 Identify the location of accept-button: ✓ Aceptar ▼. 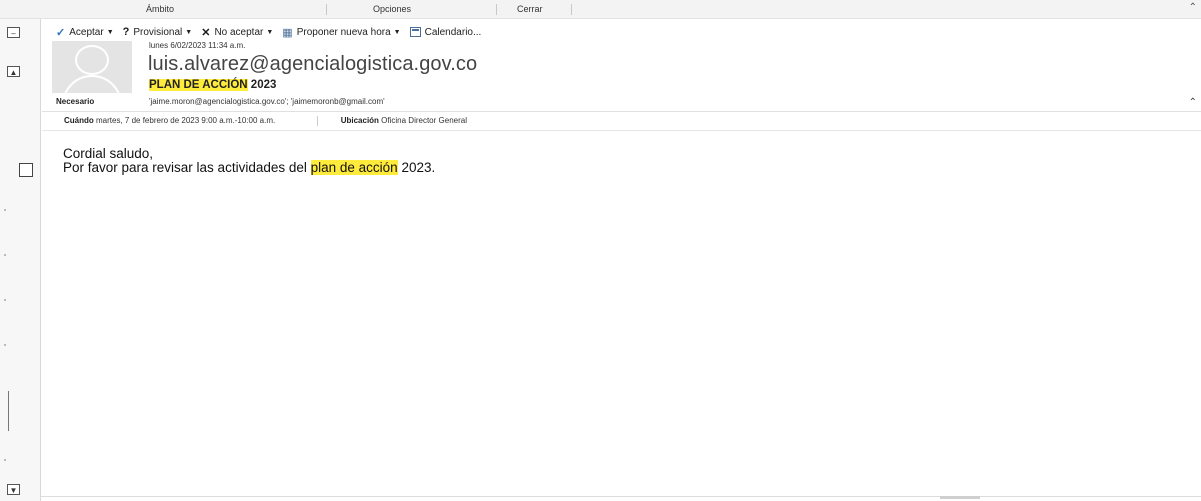
(85, 32).